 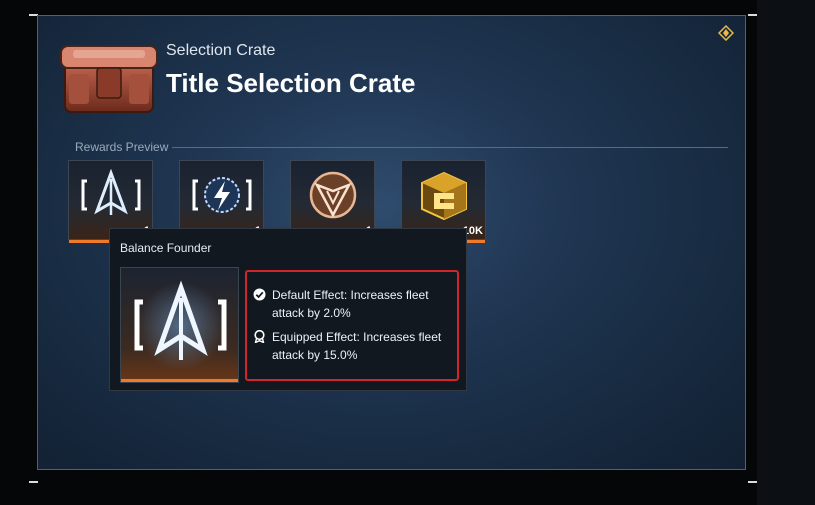 What do you see at coordinates (291, 83) in the screenshot?
I see `crate-title: Title Selection Crate` at bounding box center [291, 83].